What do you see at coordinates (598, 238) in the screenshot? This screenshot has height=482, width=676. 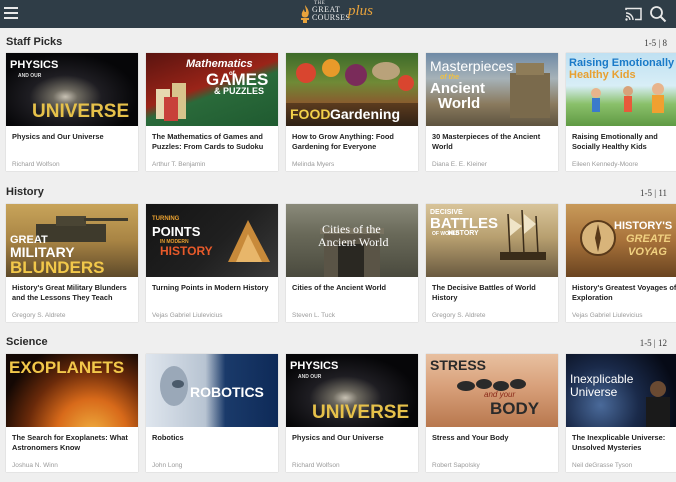 I see `compass-graphic` at bounding box center [598, 238].